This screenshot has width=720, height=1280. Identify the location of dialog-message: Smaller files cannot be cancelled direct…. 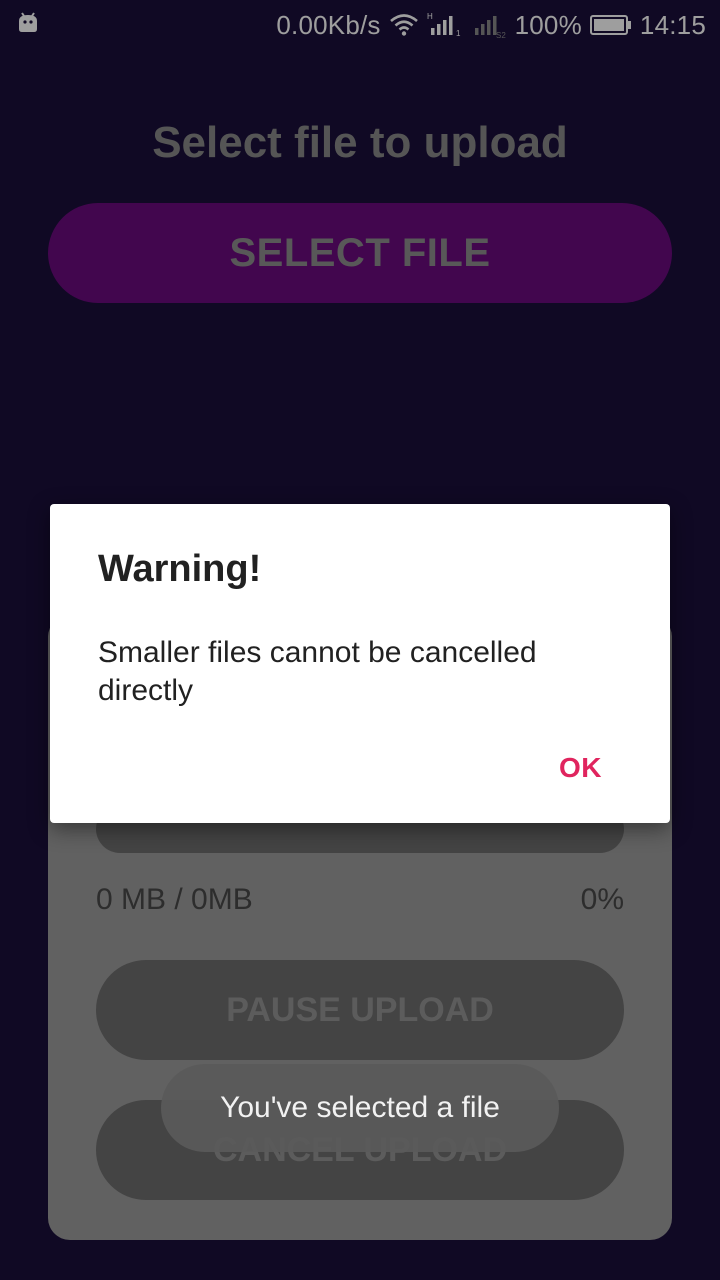
(317, 671).